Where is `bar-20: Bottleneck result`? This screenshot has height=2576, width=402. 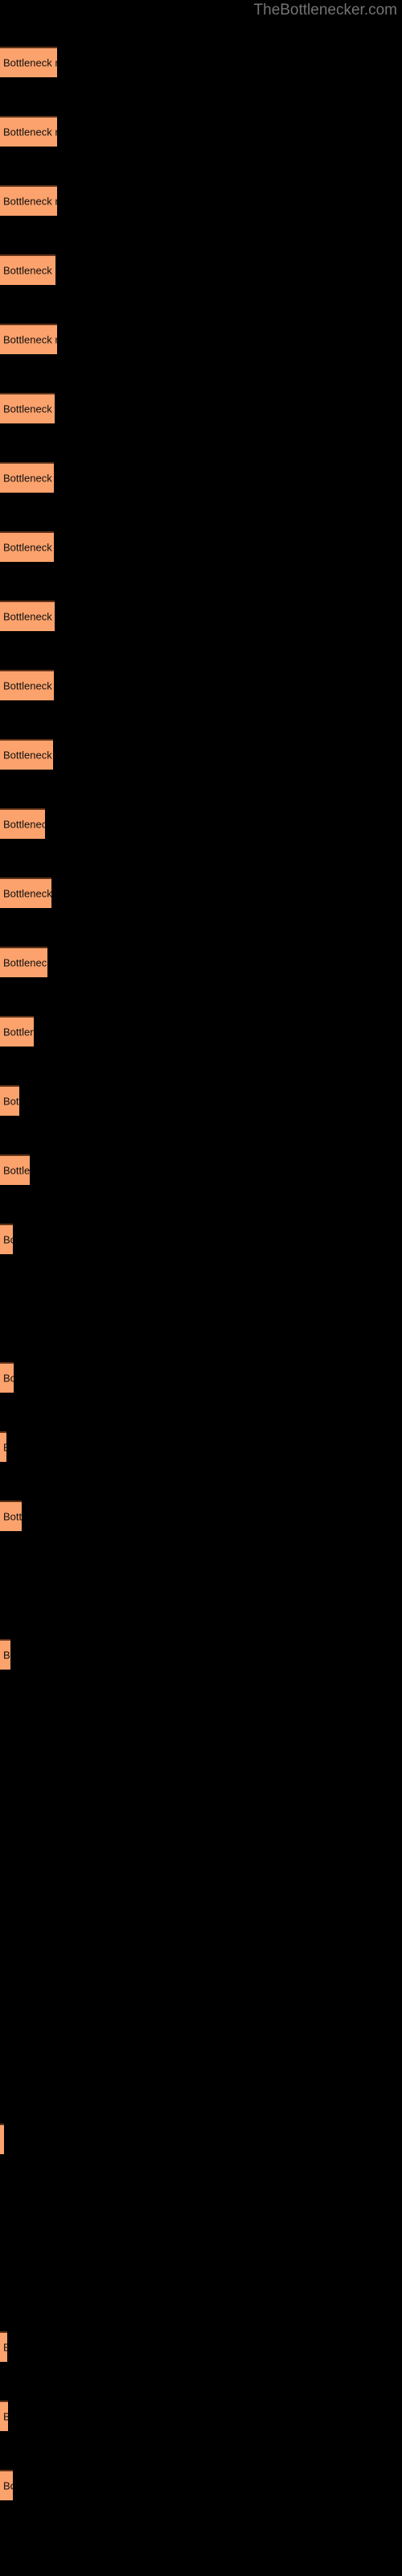 bar-20: Bottleneck result is located at coordinates (3, 1446).